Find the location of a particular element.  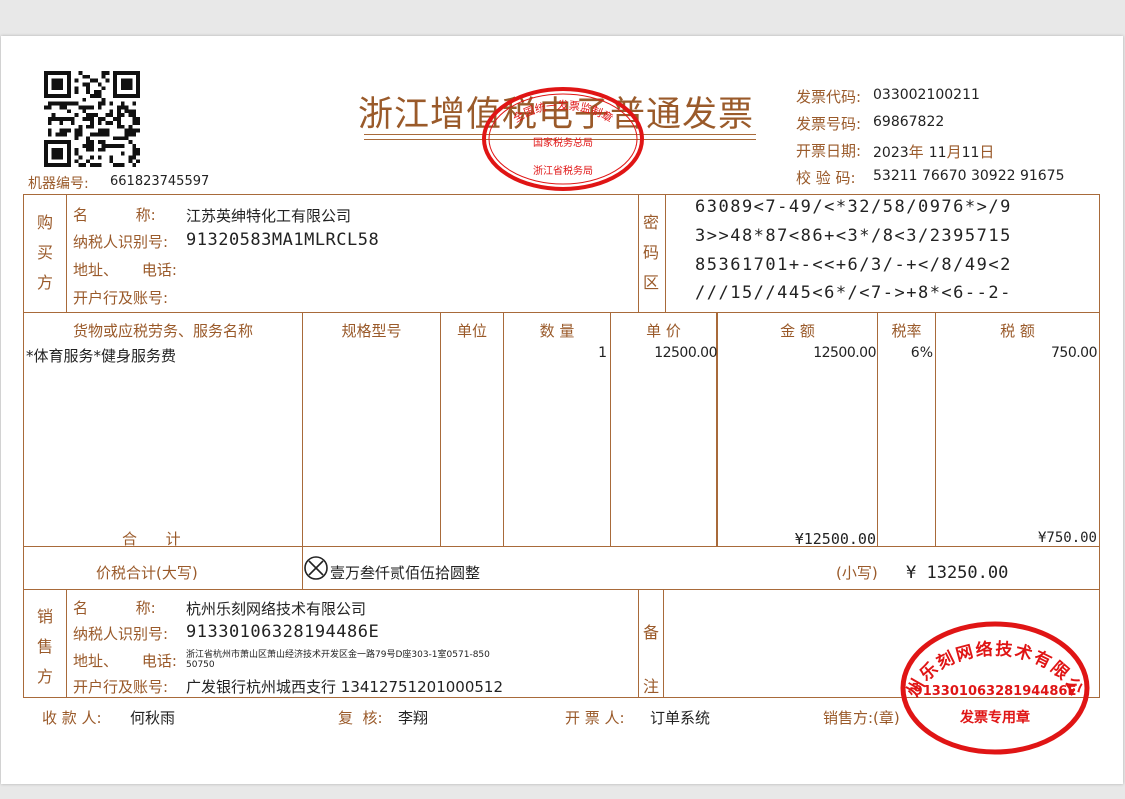

circled-x-icon is located at coordinates (316, 568).